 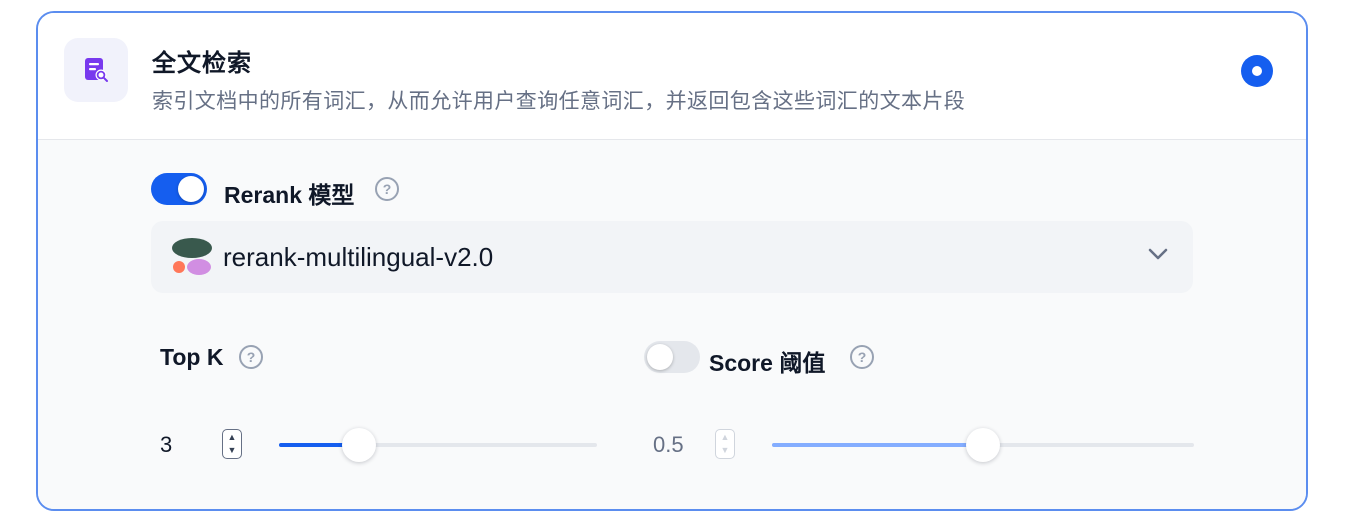 I want to click on score-threshold-stepper: ▲ ▼, so click(x=725, y=444).